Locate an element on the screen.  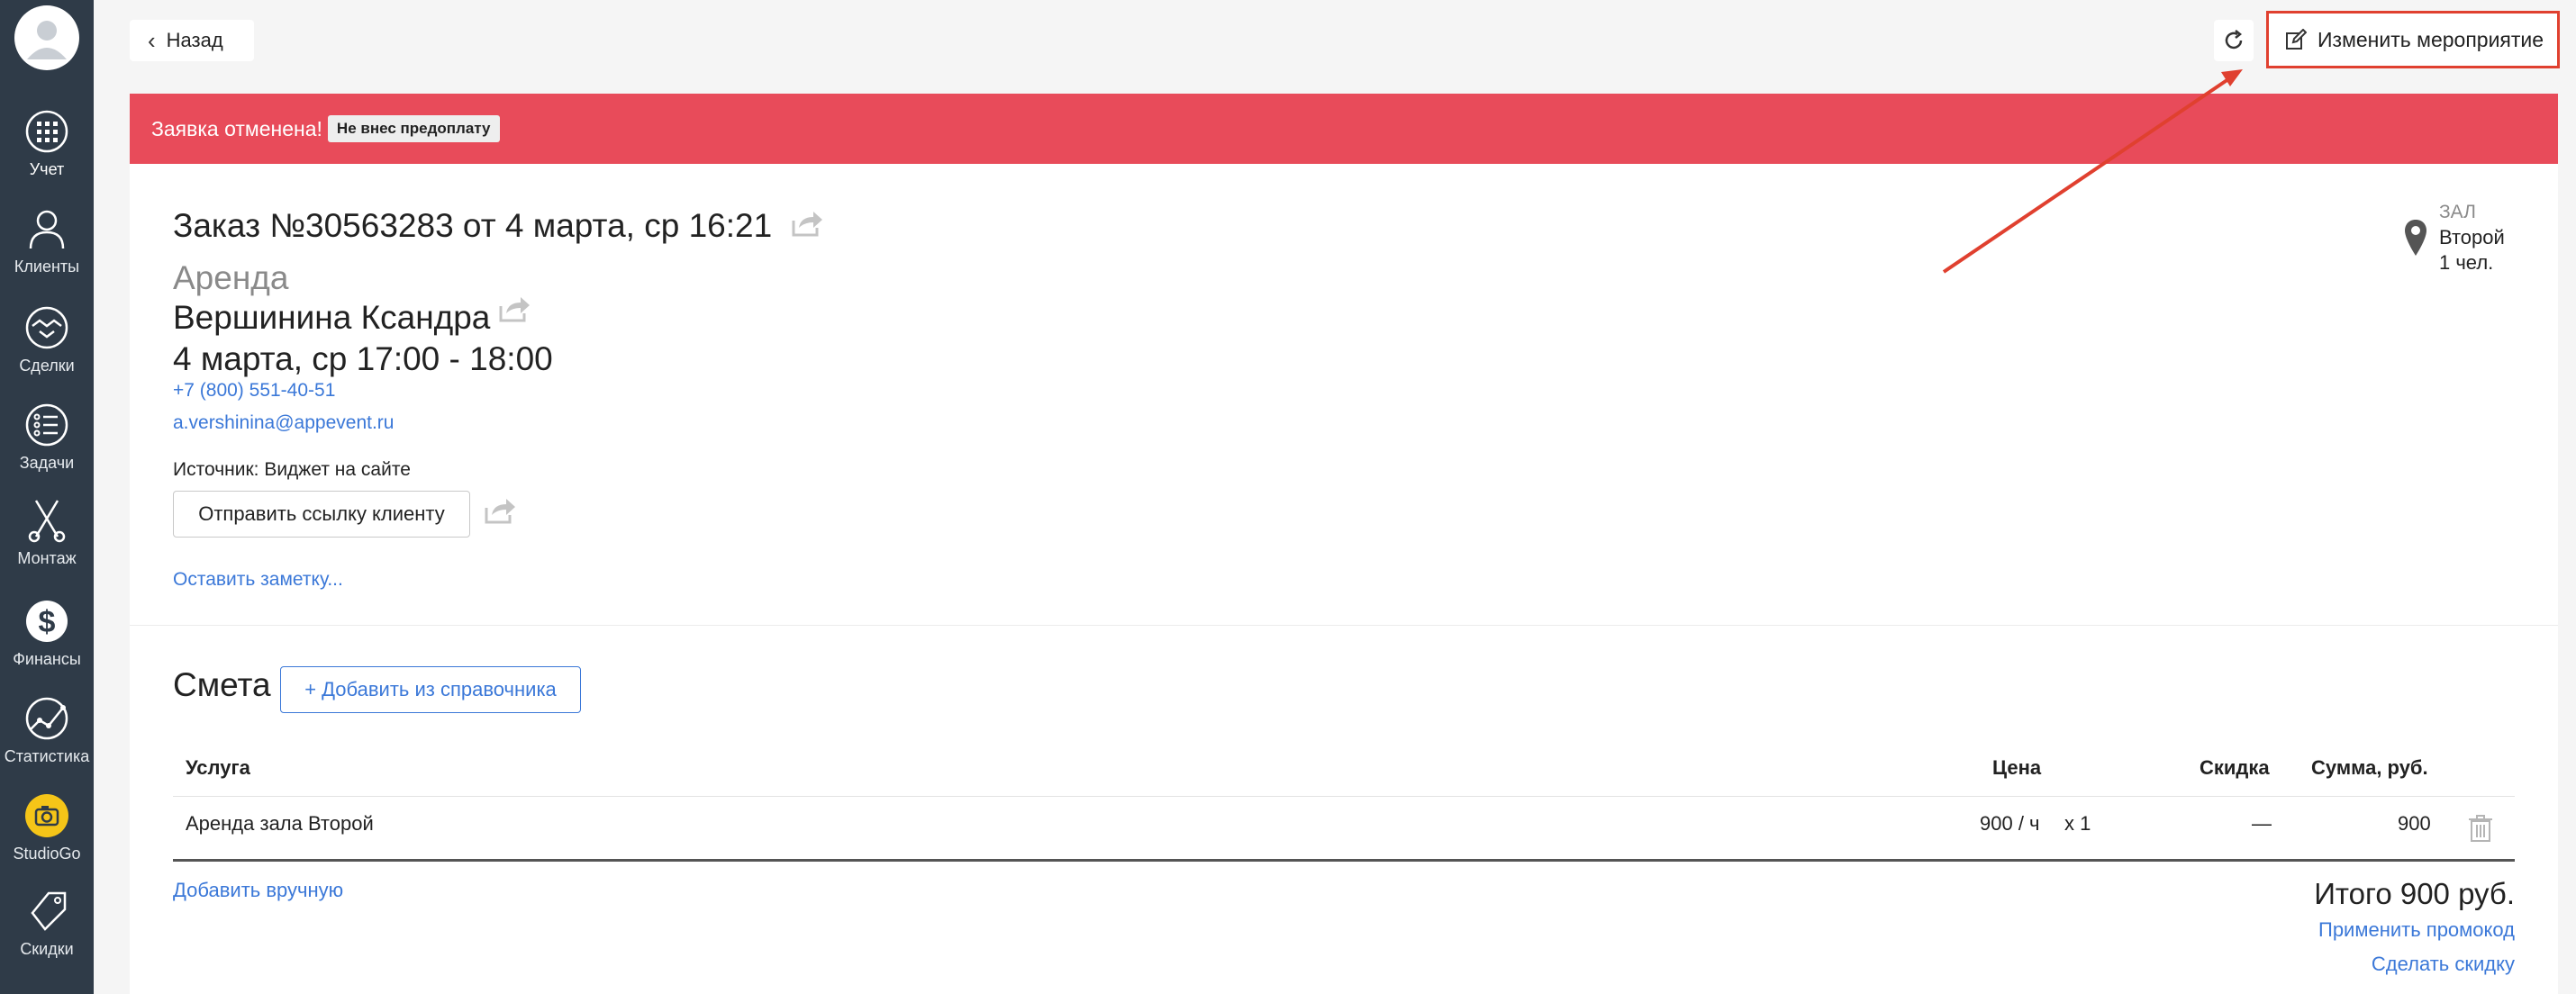
estimate-total: Итого 900 руб. is located at coordinates (2414, 893).